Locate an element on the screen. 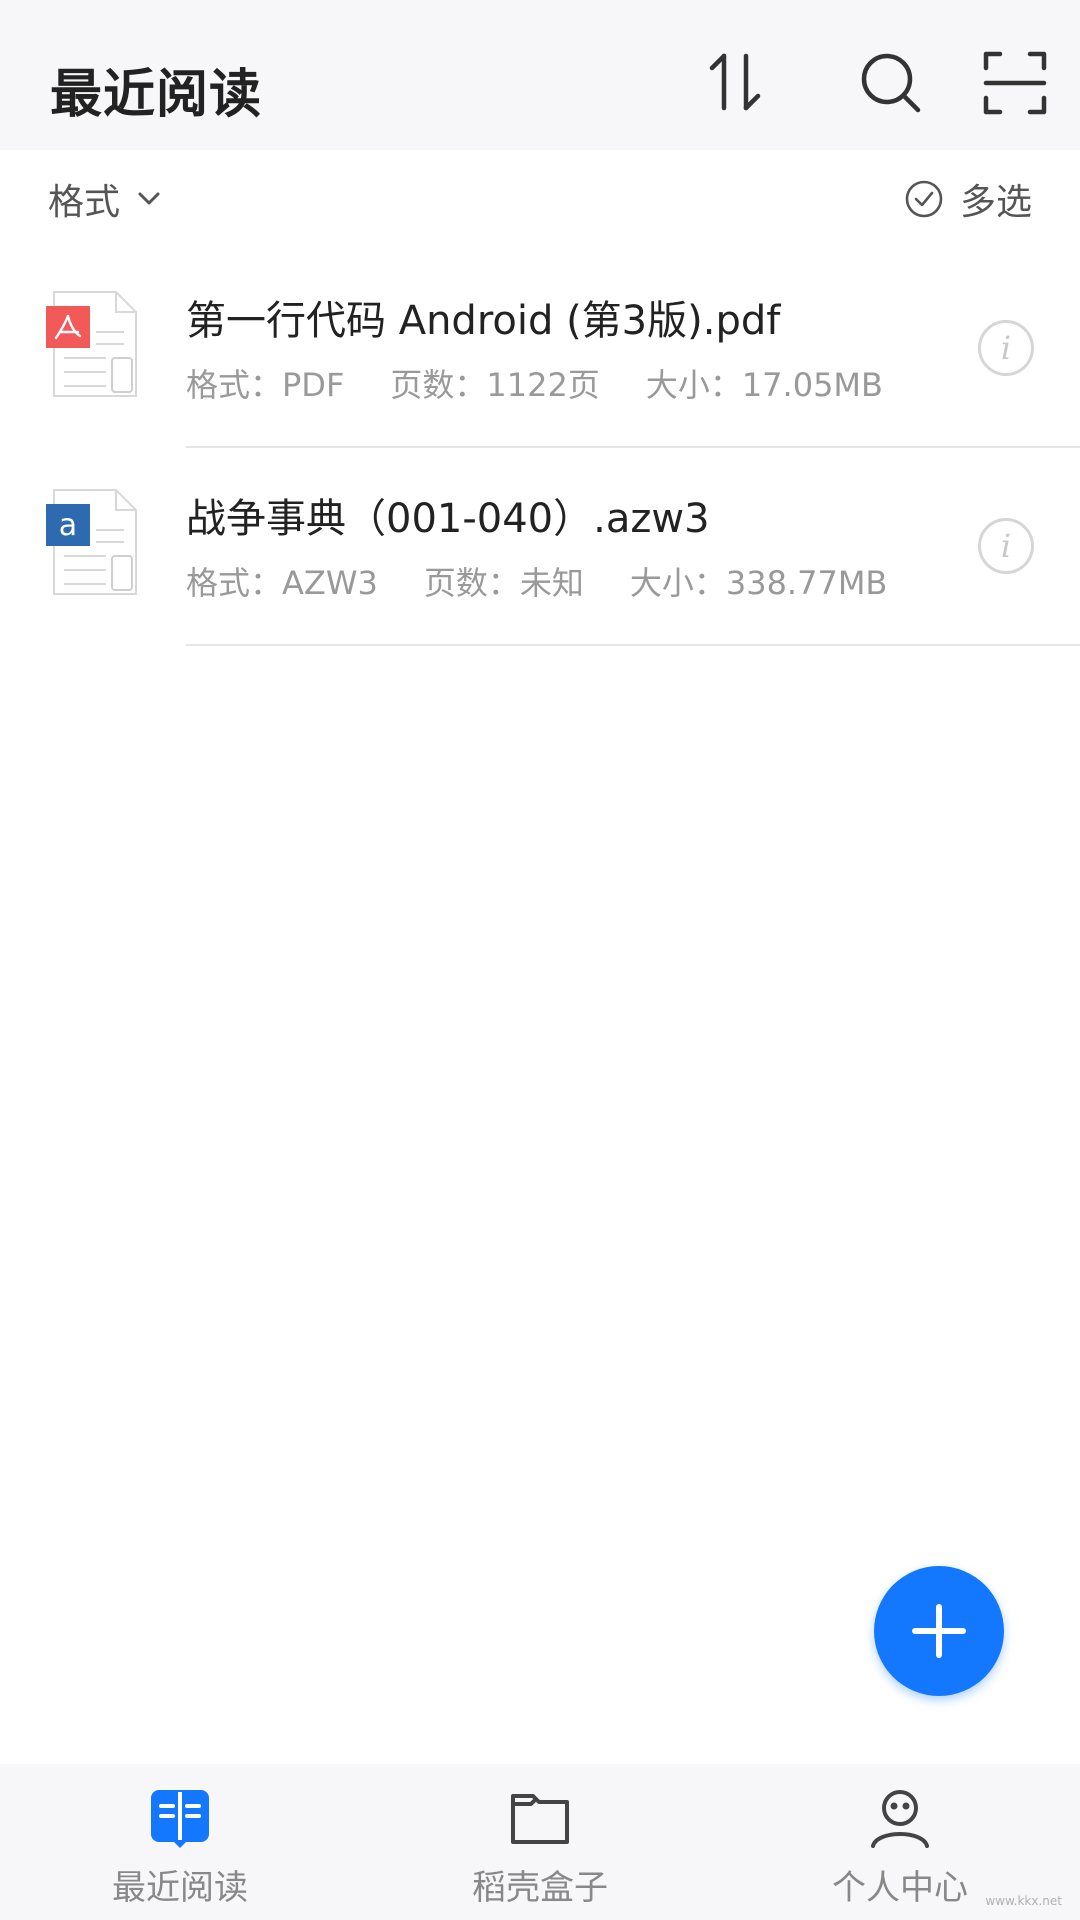  file-name: 第一行代码 Android (第3版).pdf is located at coordinates (483, 321).